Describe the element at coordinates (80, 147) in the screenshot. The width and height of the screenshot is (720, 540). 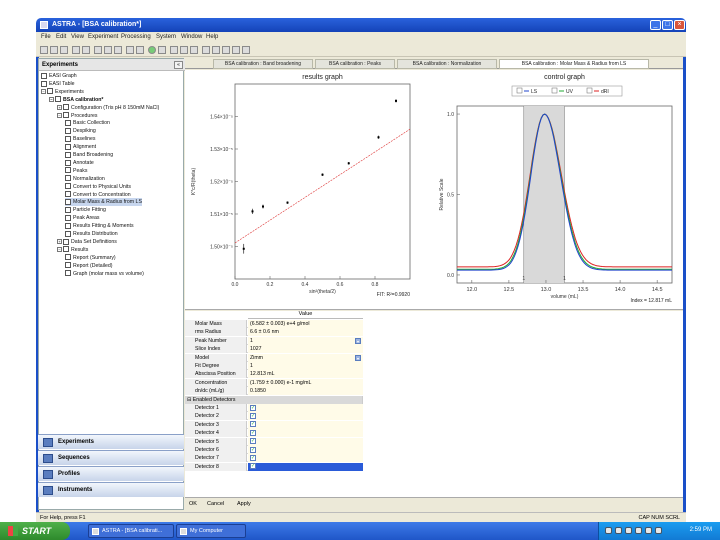
I see `tree-item: Alignment` at that location.